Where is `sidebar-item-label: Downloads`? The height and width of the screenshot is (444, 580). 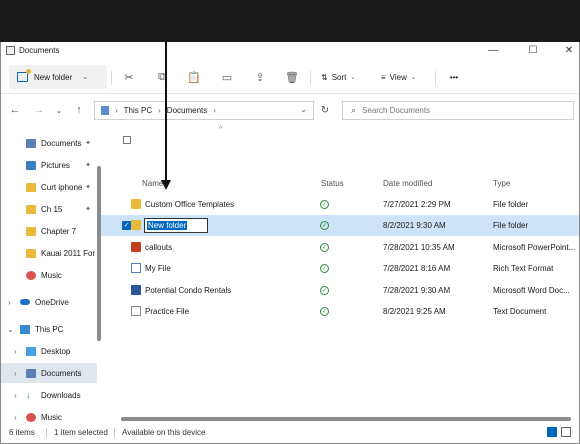 sidebar-item-label: Downloads is located at coordinates (61, 395).